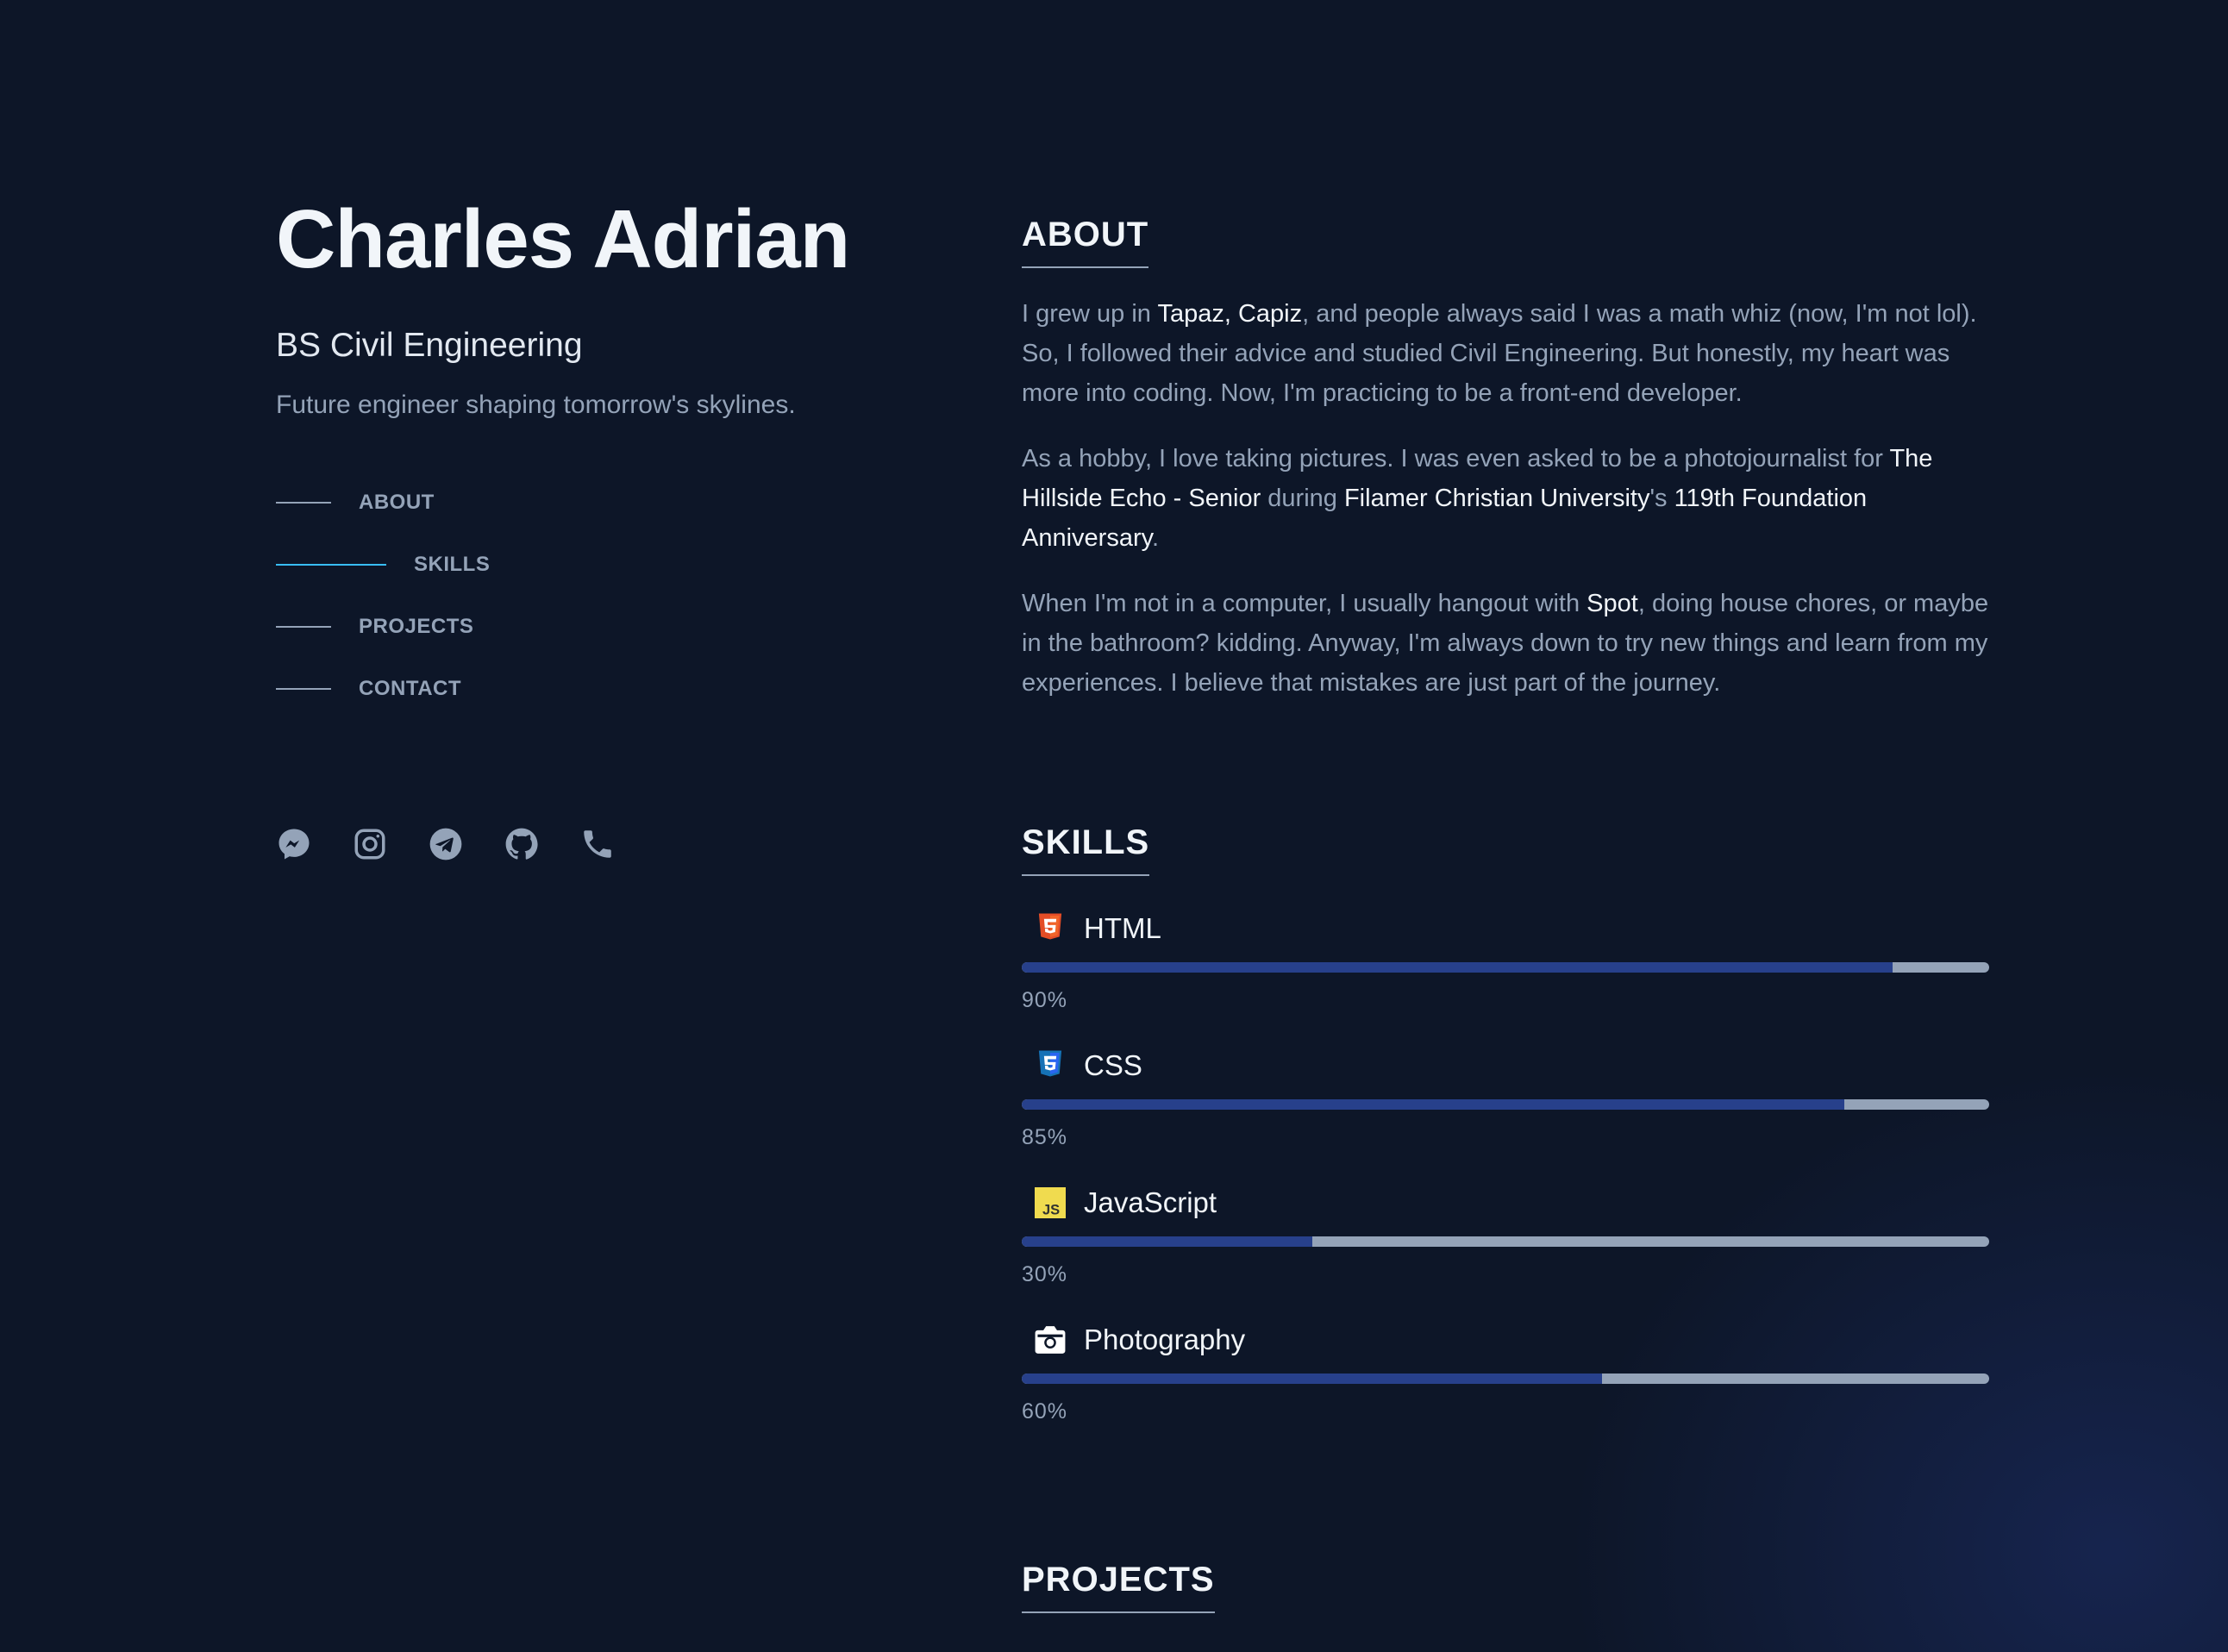 The image size is (2228, 1652). I want to click on skill-header: CSS, so click(1505, 1065).